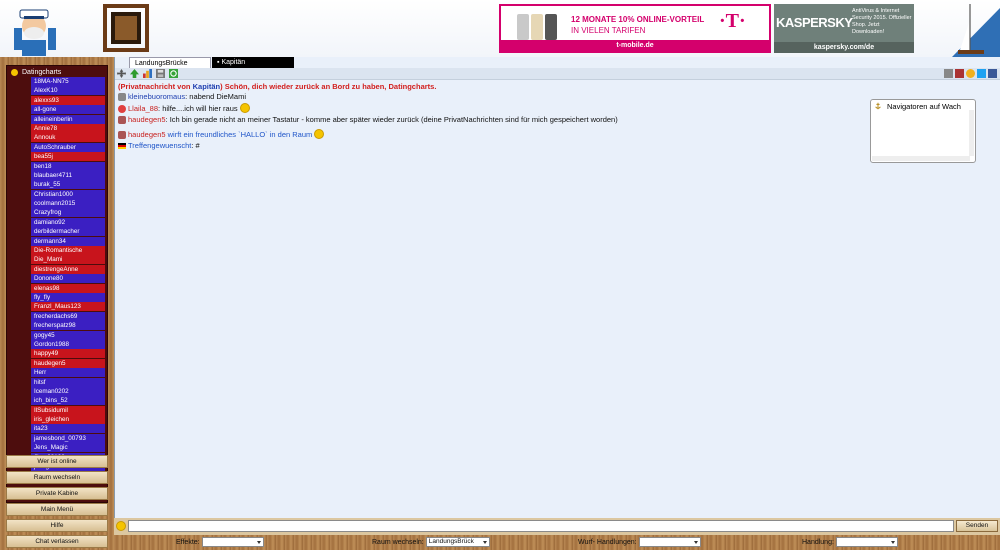 Image resolution: width=1000 pixels, height=550 pixels. Describe the element at coordinates (892, 542) in the screenshot. I see `chevron-down-icon` at that location.